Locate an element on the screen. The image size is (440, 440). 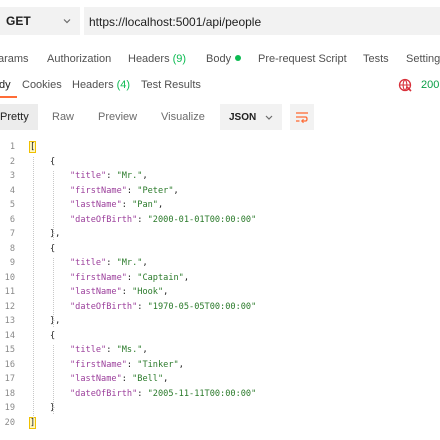
tab-settings: Setting is located at coordinates (423, 59).